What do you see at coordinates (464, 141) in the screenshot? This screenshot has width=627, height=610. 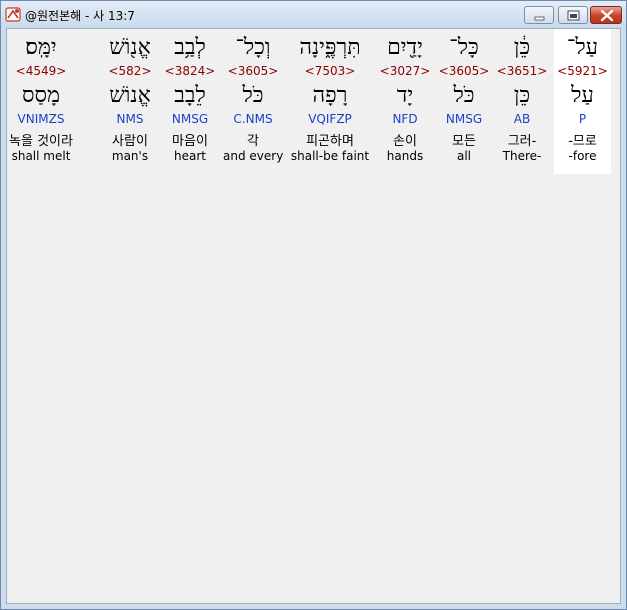 I see `korean-gloss: 모든` at bounding box center [464, 141].